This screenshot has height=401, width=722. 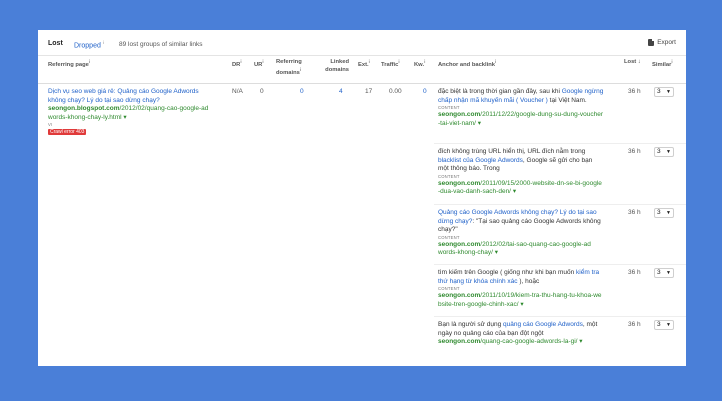 I want to click on col-ur: URi, so click(x=259, y=69).